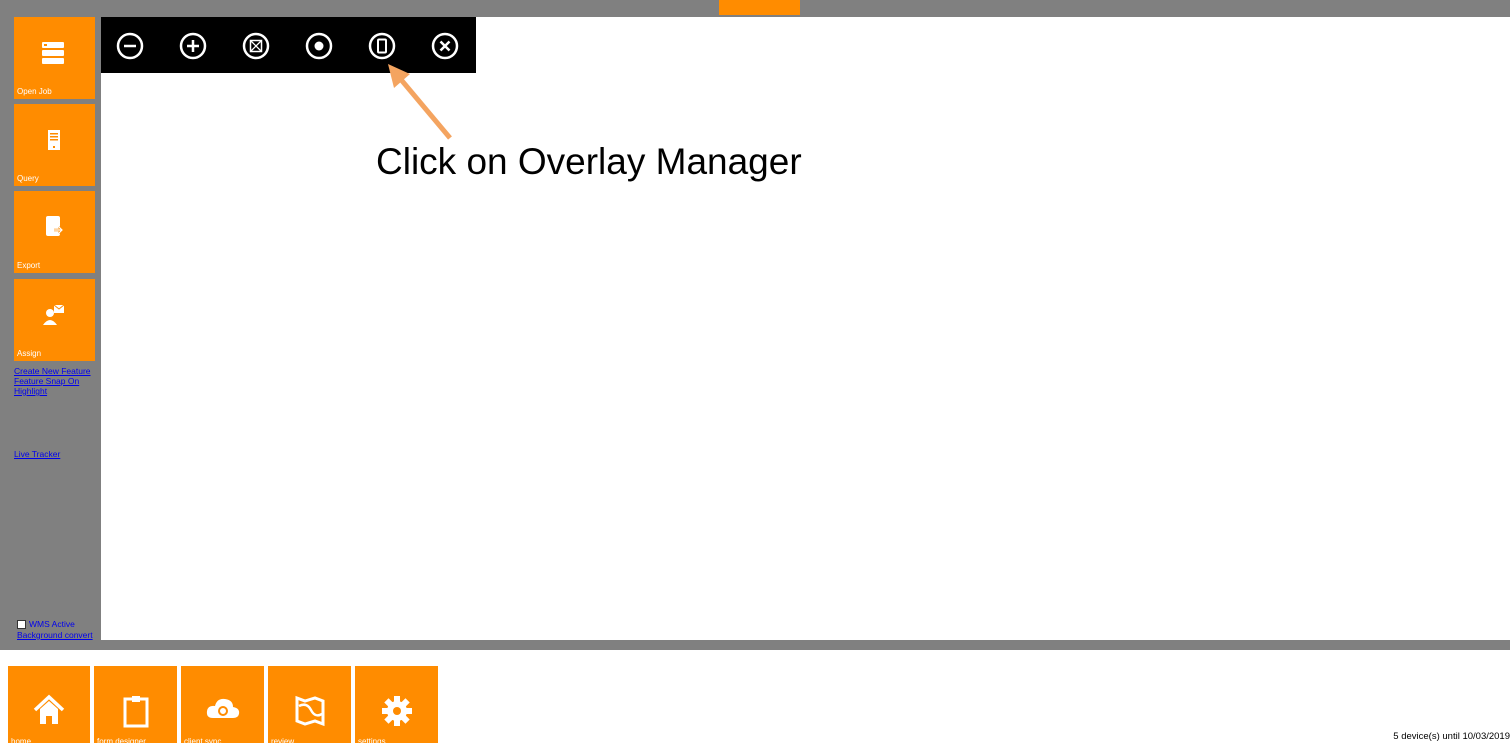 Image resolution: width=1510 pixels, height=746 pixels. I want to click on home-button: home, so click(49, 706).